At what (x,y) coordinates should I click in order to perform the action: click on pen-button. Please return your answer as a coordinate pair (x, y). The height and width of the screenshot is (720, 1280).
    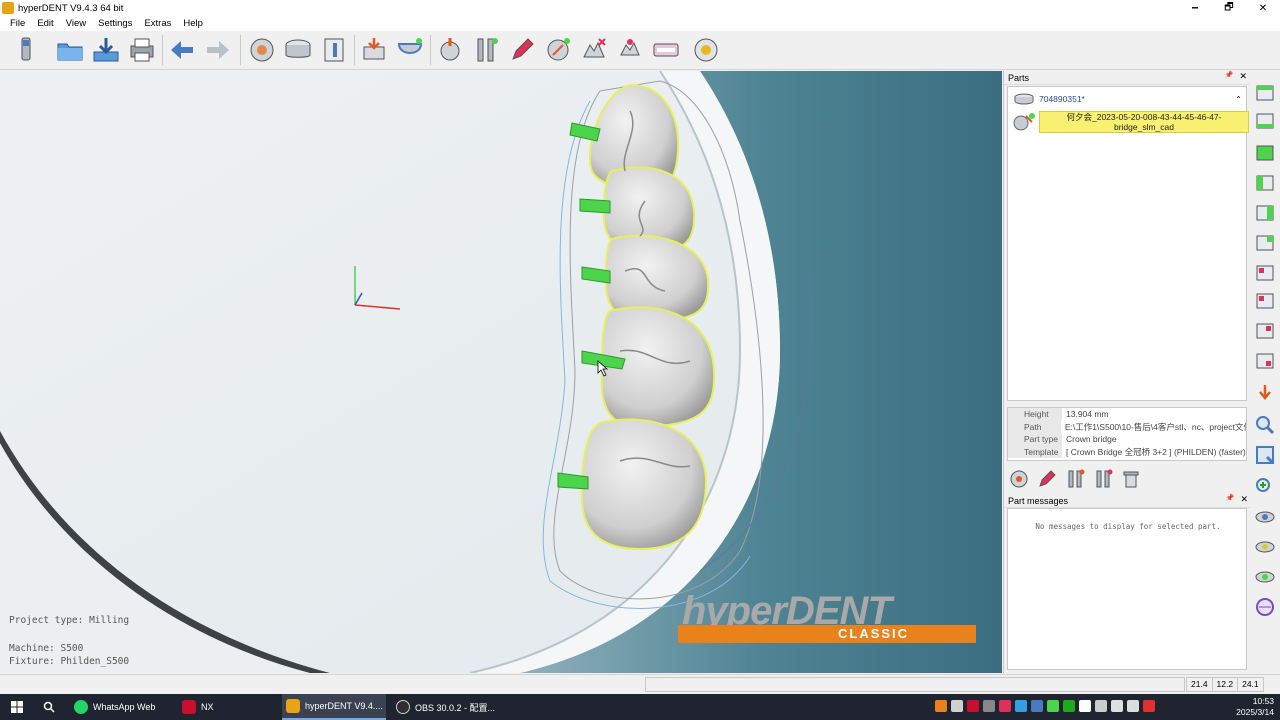
    Looking at the image, I should click on (522, 50).